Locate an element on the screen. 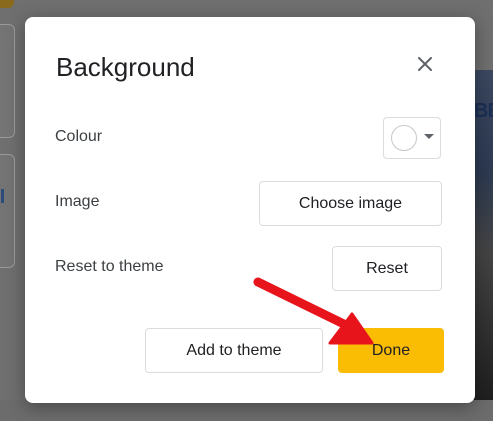 The height and width of the screenshot is (421, 493). image-label: Image is located at coordinates (77, 201).